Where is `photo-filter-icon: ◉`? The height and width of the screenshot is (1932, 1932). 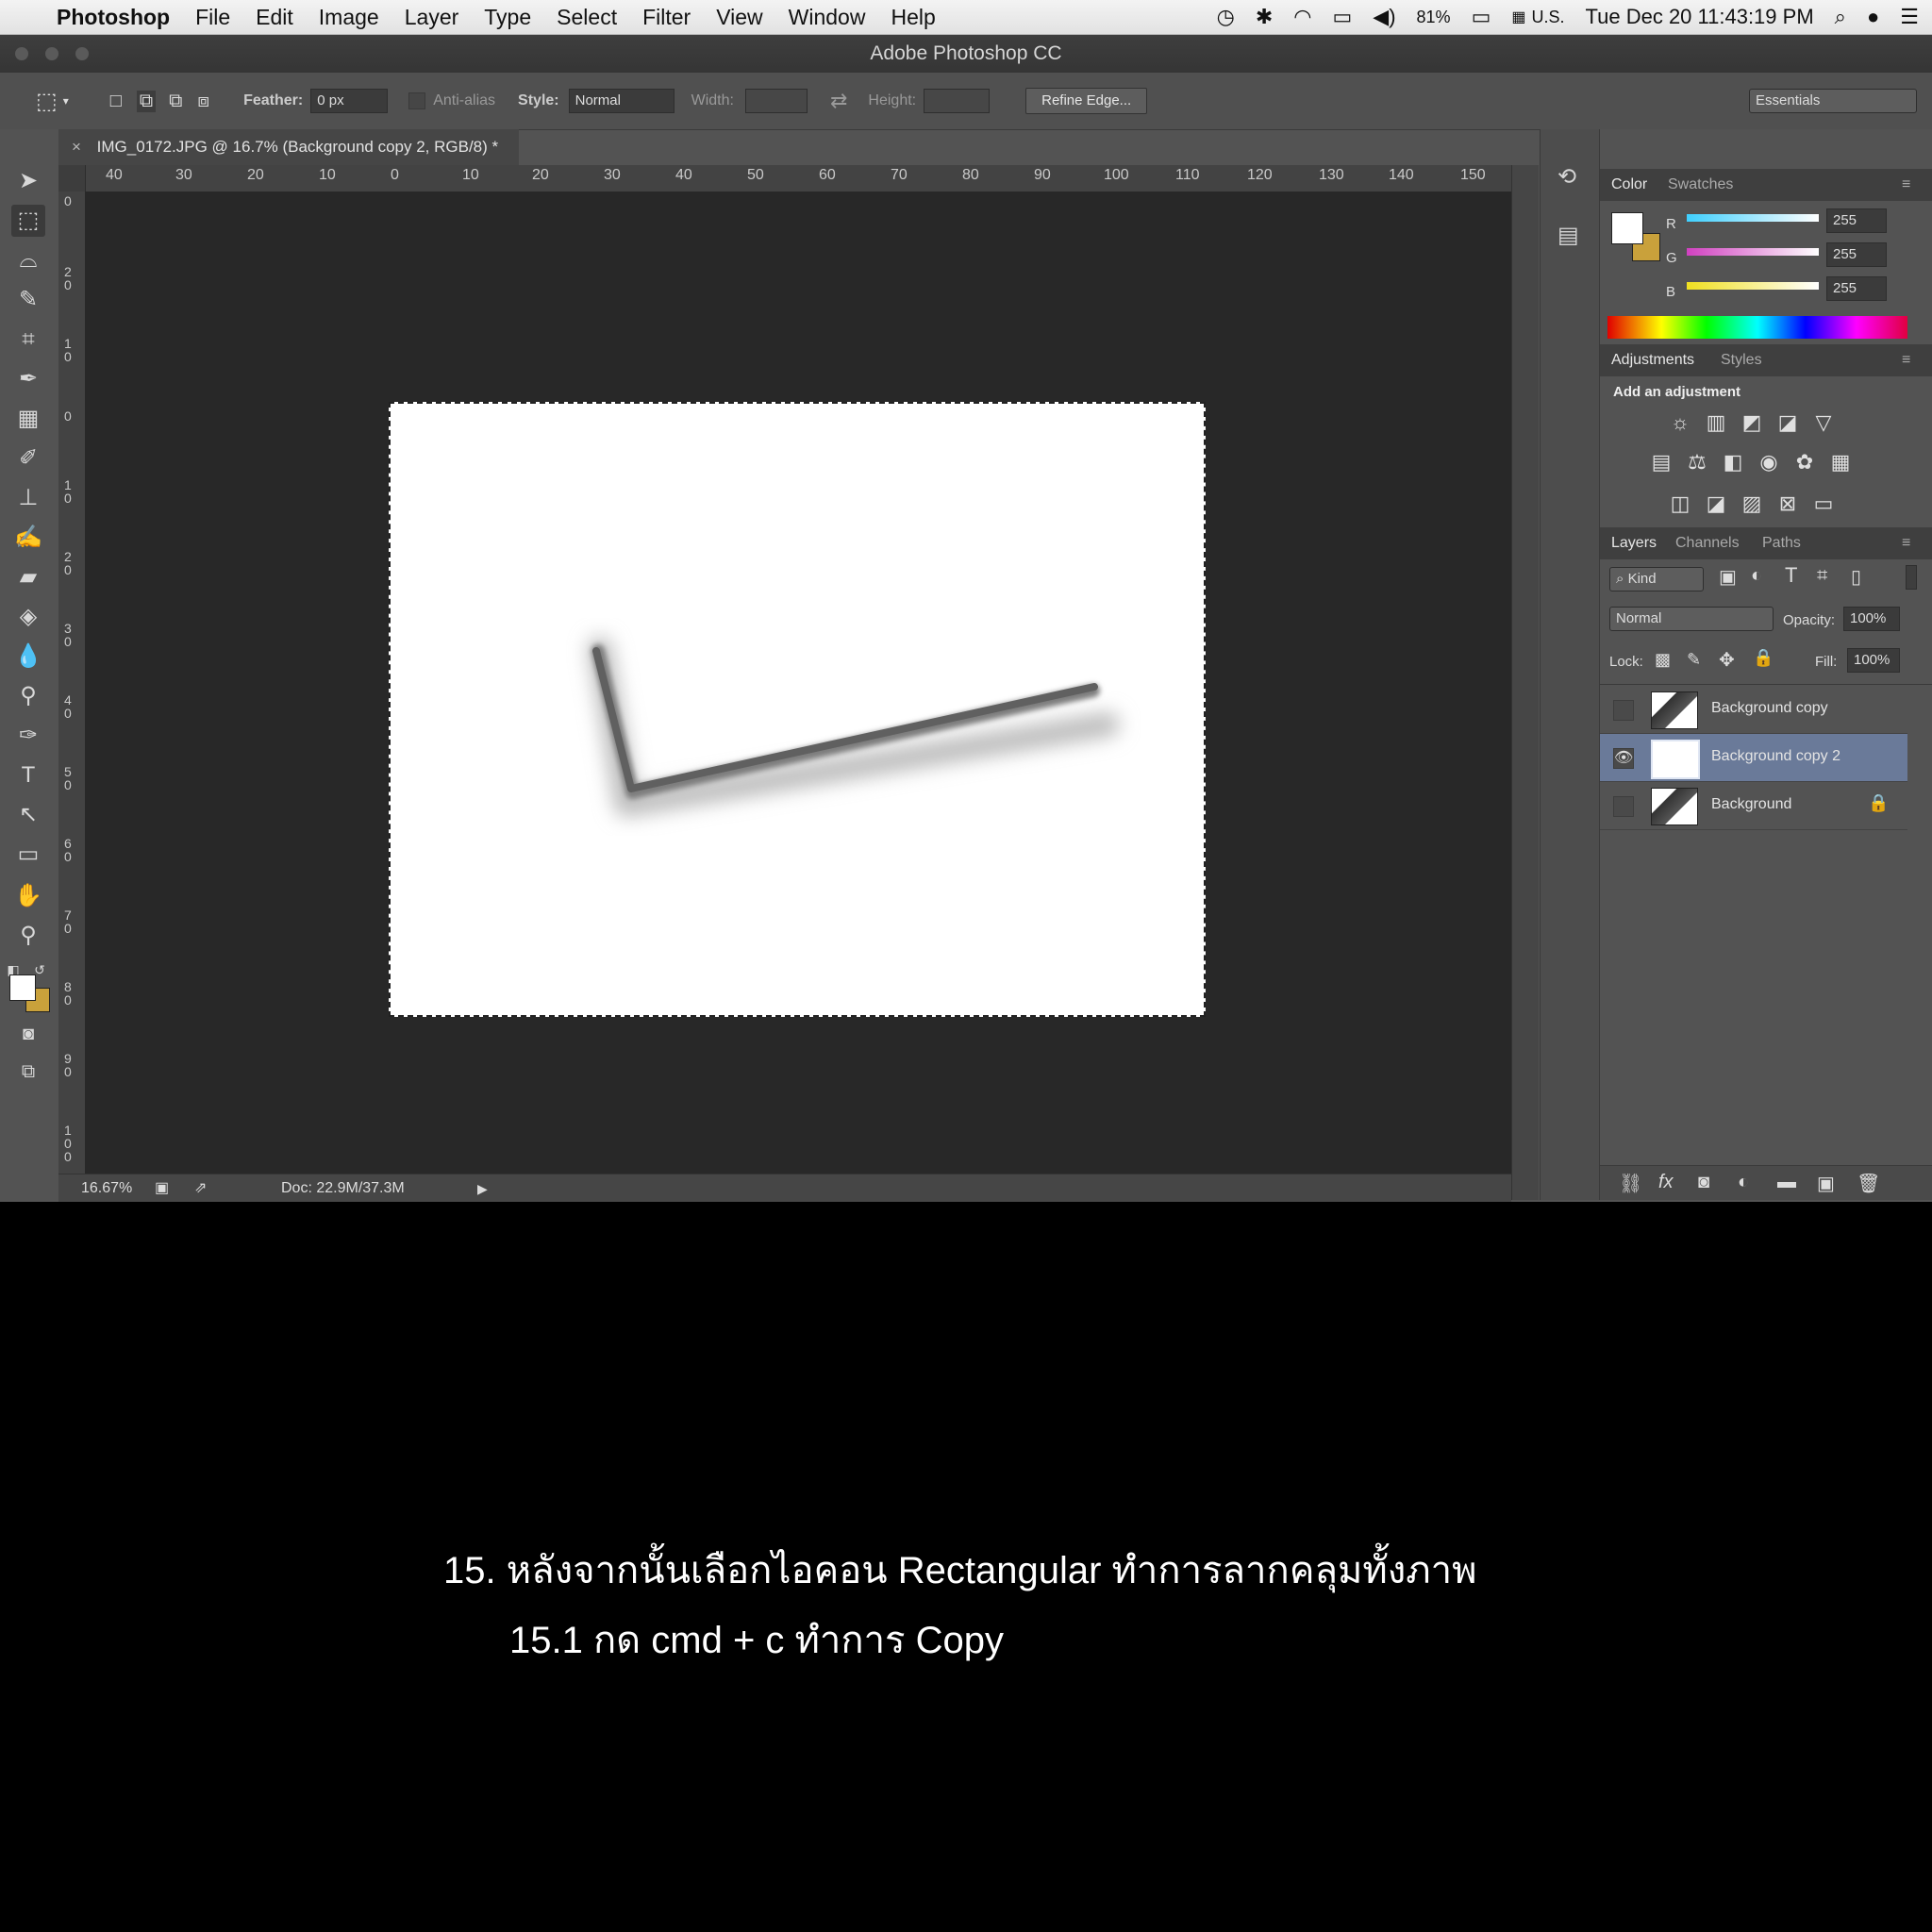
photo-filter-icon: ◉ is located at coordinates (1769, 462).